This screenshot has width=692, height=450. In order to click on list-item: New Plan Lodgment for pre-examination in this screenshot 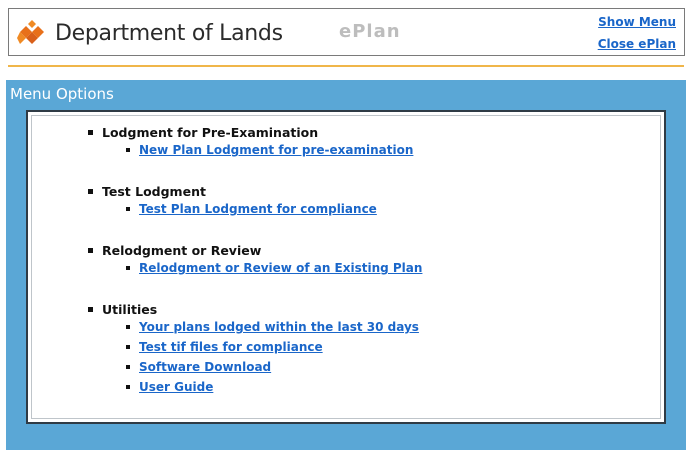, I will do `click(250, 150)`.